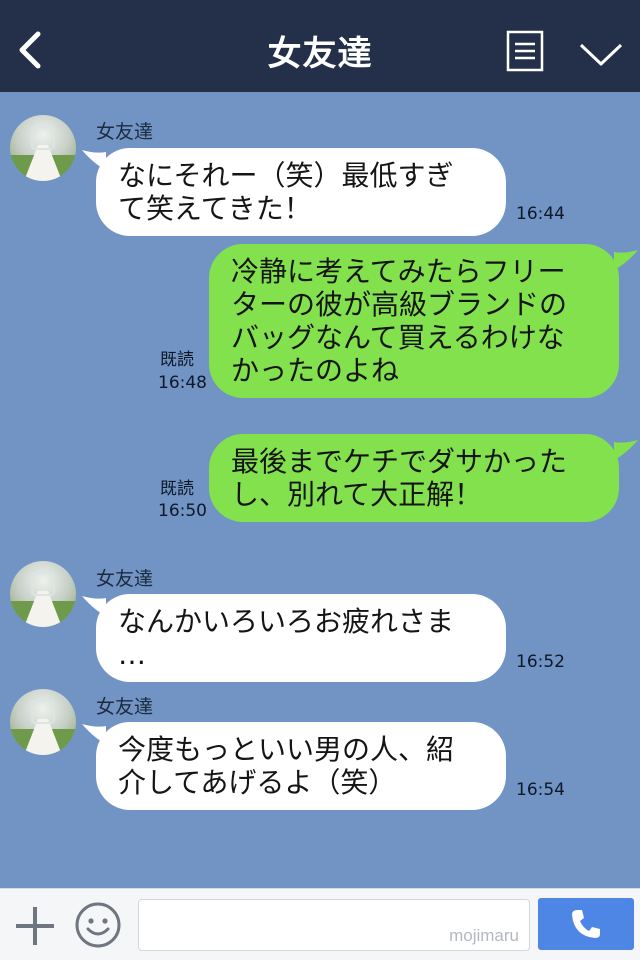 Image resolution: width=640 pixels, height=960 pixels. I want to click on message-bubble: なにそれー（笑）最低すぎ て笑えてきた！, so click(301, 192).